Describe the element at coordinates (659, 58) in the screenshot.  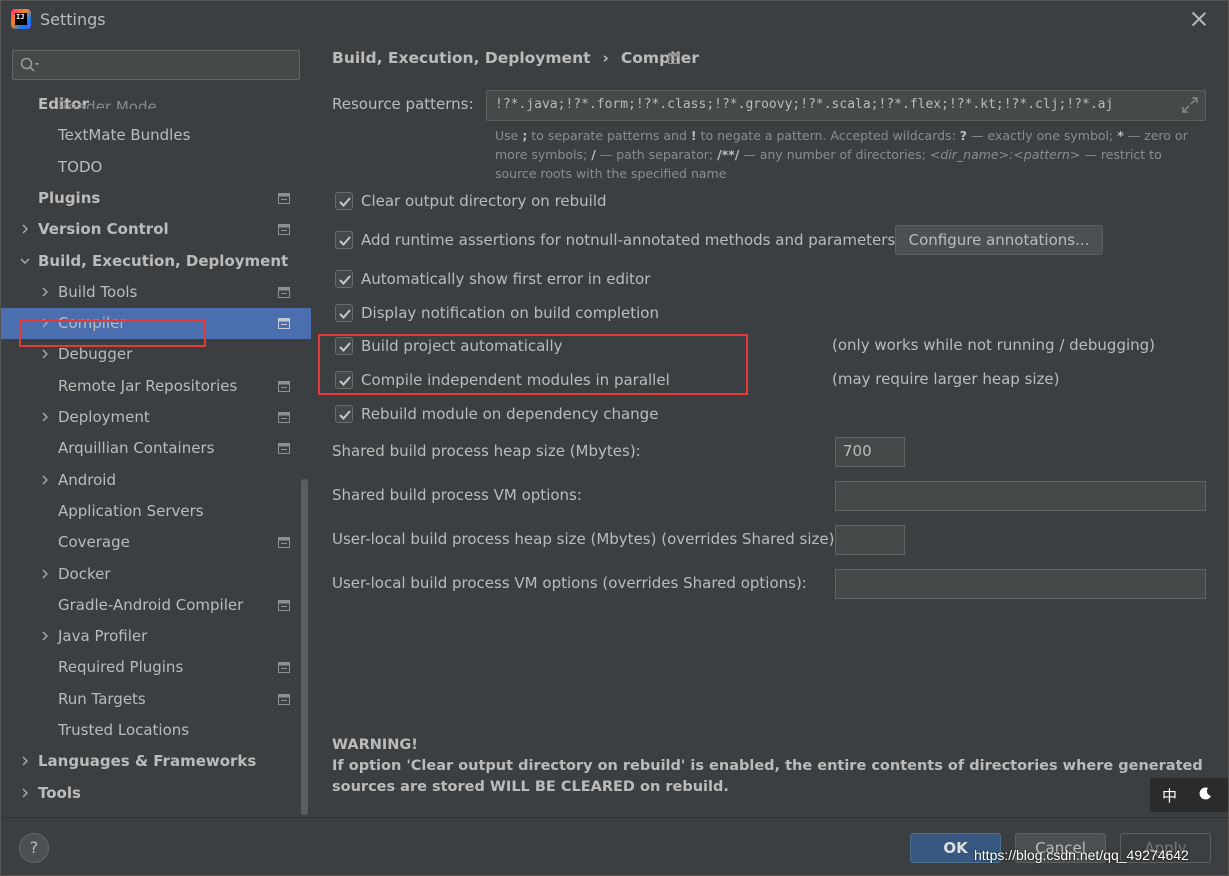
I see `breadcrumb-current: Compiler` at that location.